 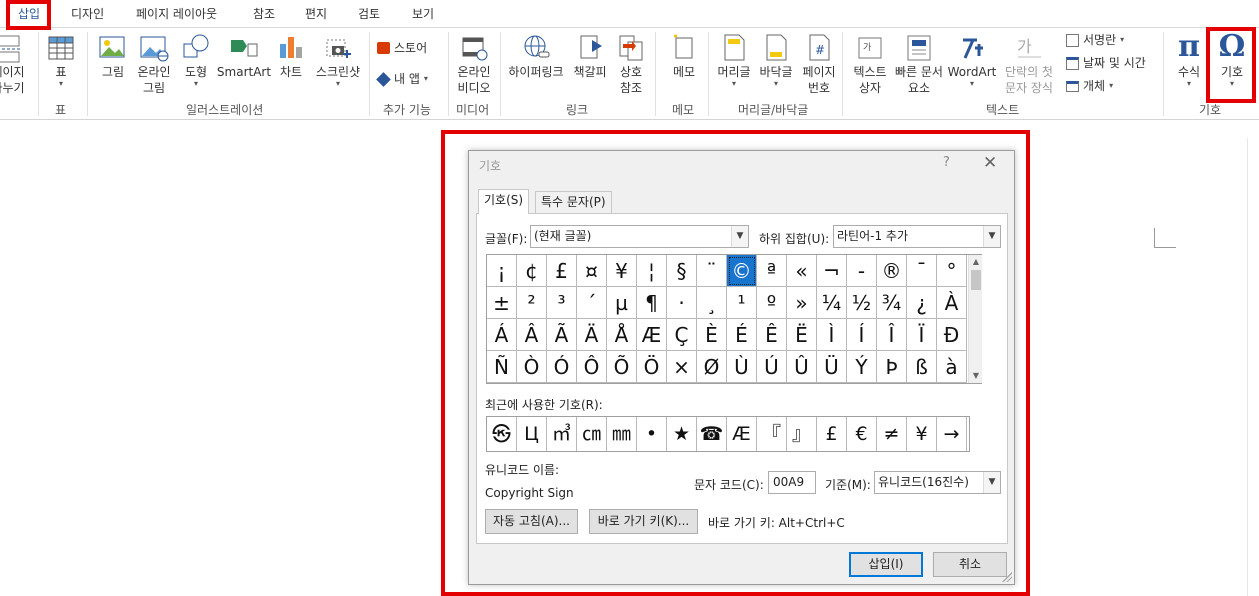 I want to click on page-number-button: # 페이지 번호, so click(x=819, y=64).